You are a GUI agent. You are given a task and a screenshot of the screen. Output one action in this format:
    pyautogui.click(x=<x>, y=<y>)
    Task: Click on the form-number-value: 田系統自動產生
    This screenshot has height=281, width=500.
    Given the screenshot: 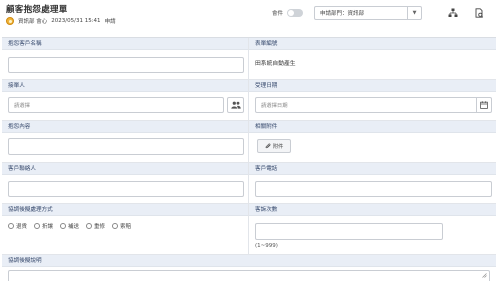 What is the action you would take?
    pyautogui.click(x=275, y=64)
    